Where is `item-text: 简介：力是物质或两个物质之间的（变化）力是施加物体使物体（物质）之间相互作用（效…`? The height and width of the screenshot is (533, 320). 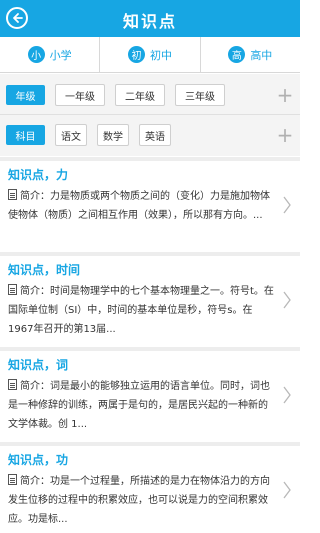 item-text: 简介：力是物质或两个物质之间的（变化）力是施加物体使物体（物质）之间相互作用（效… is located at coordinates (139, 206).